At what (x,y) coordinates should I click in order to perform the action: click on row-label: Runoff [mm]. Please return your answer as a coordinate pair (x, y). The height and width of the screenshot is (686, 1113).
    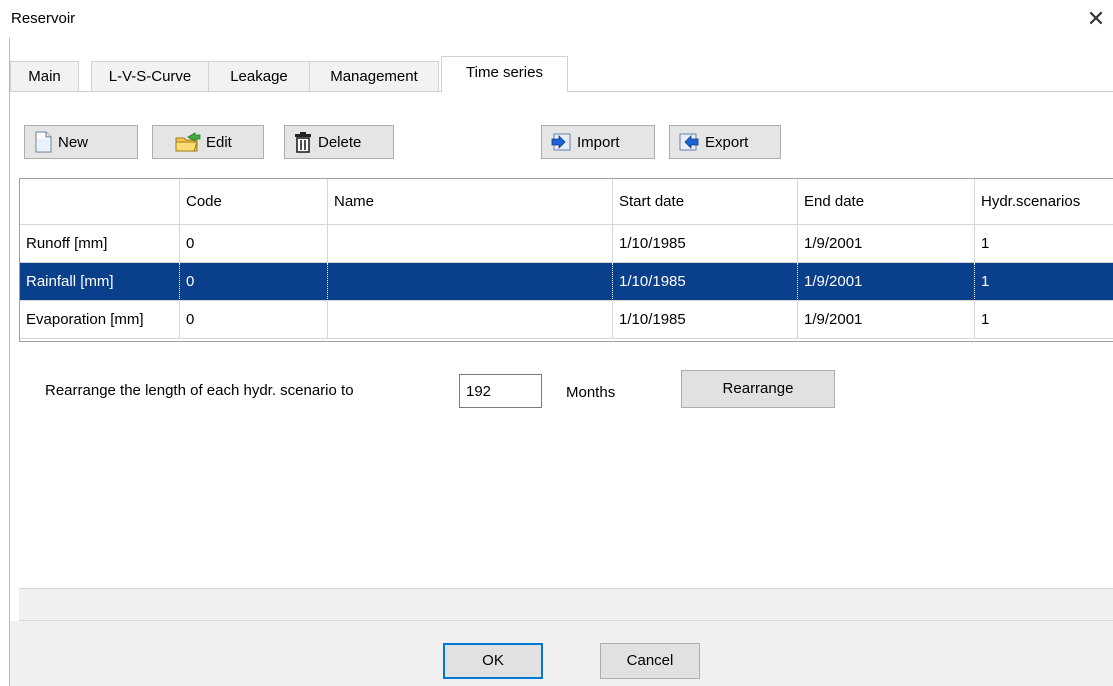
    Looking at the image, I should click on (100, 244).